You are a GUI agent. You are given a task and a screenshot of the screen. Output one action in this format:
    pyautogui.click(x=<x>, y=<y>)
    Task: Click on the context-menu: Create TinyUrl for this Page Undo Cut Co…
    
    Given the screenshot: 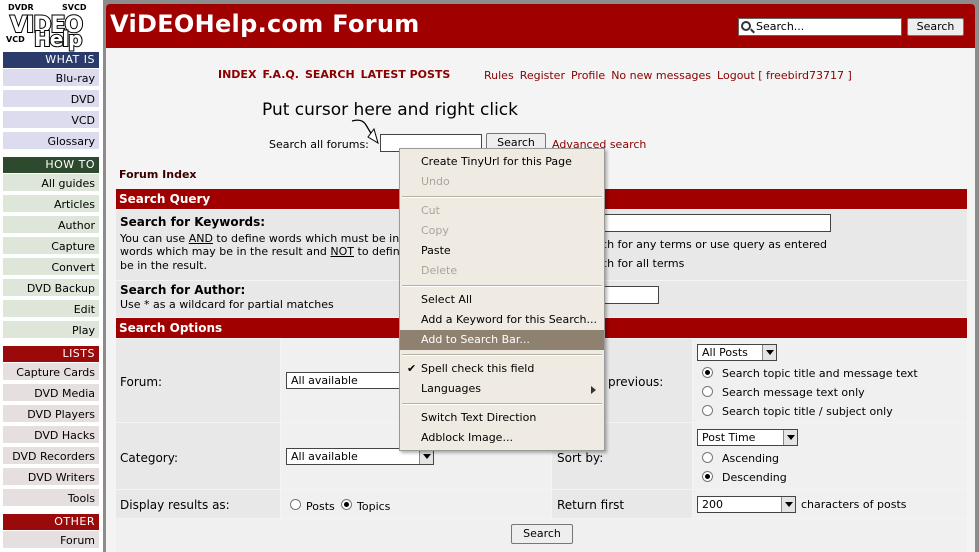 What is the action you would take?
    pyautogui.click(x=502, y=299)
    